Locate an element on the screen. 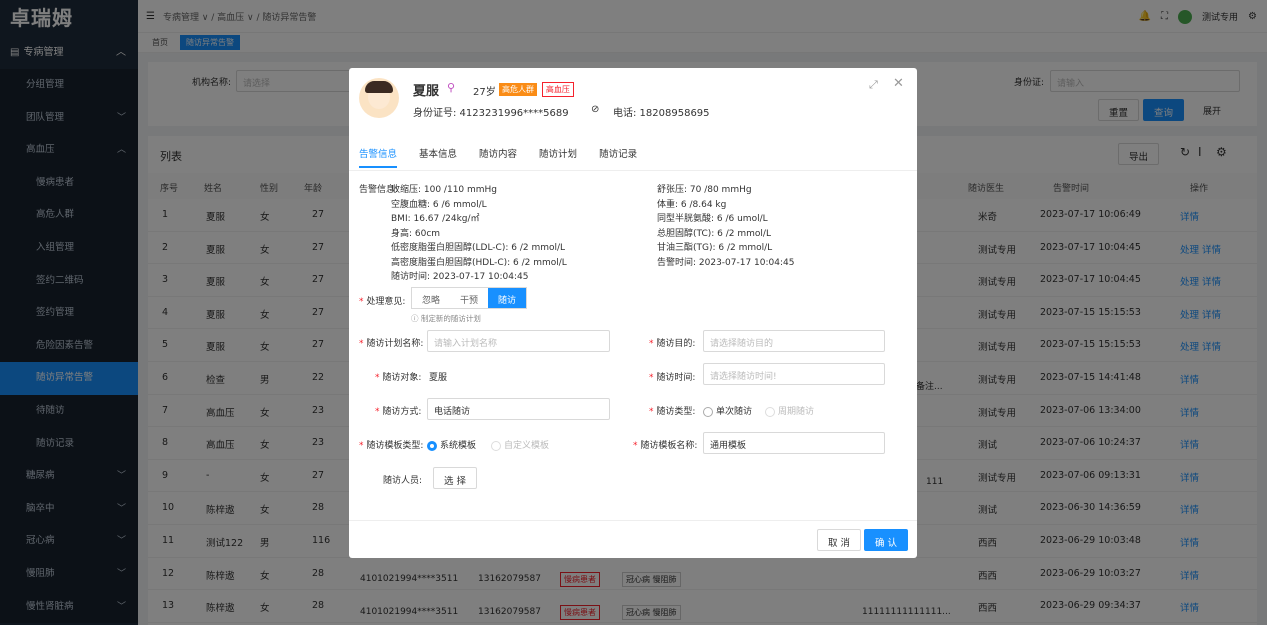 The width and height of the screenshot is (1267, 625). alert-metric: 同型半胱氨酸: 6 /6 umol/L is located at coordinates (712, 219).